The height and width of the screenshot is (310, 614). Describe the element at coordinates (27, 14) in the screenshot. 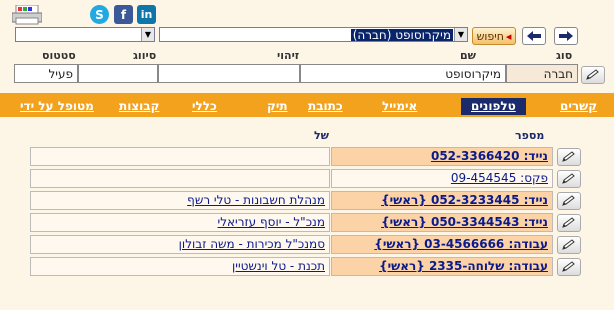

I see `printer-icon` at that location.